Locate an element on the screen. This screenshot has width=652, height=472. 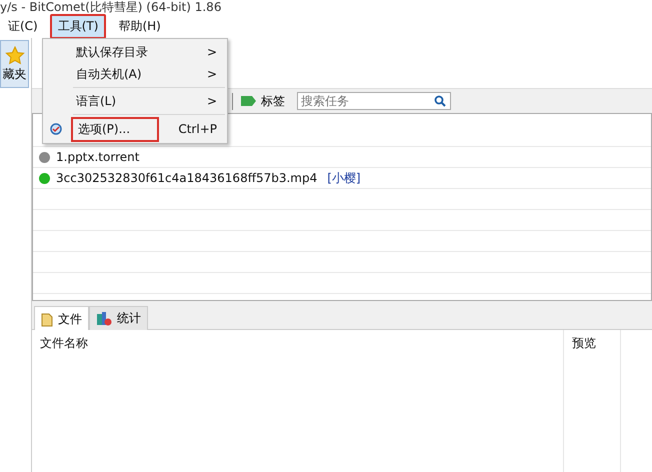
window-title: y/s - BitComet(比特彗星) (64-bit) 1.86 is located at coordinates (111, 7).